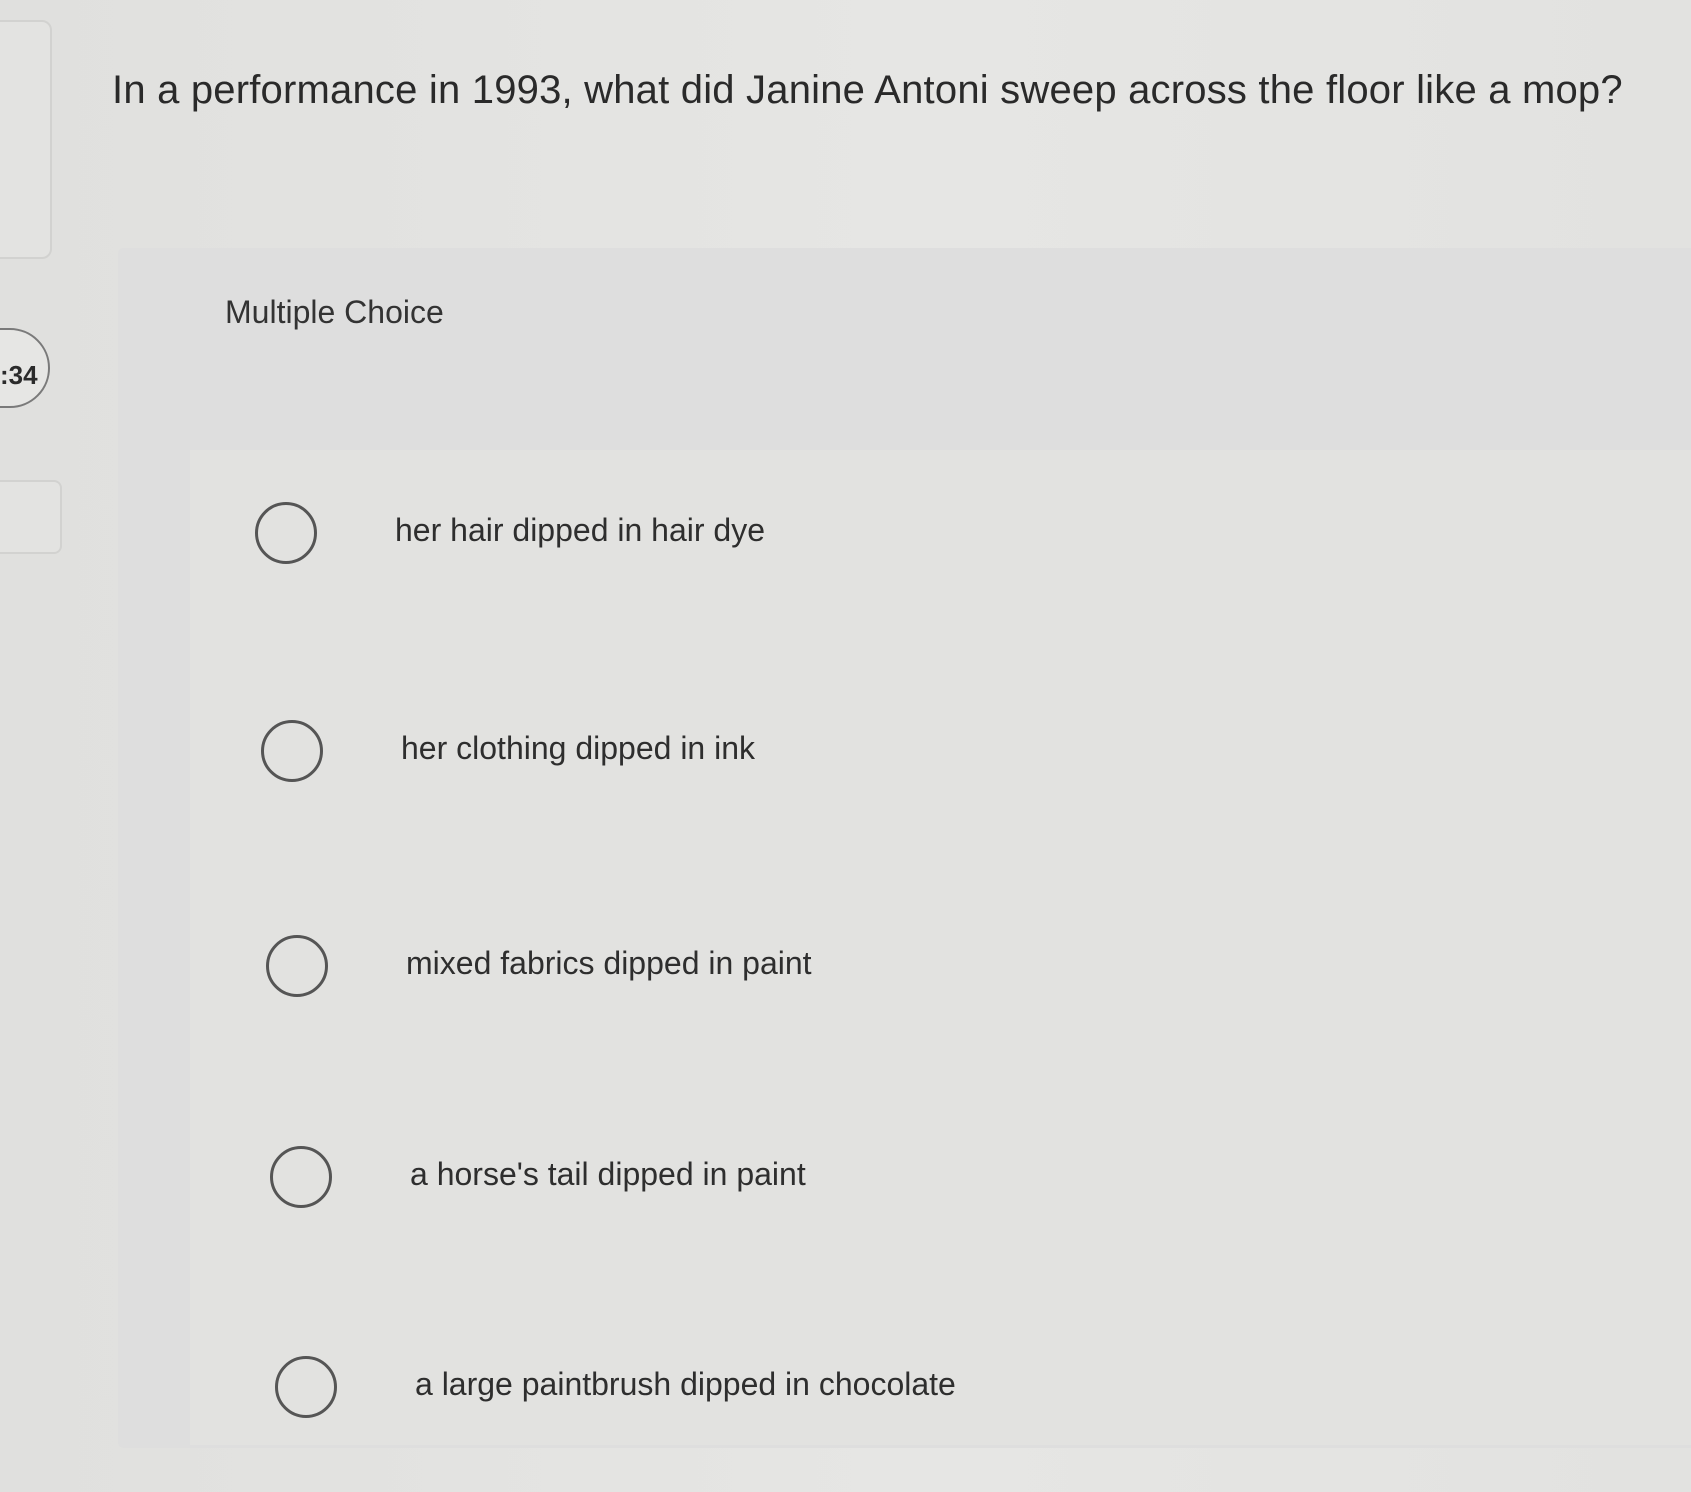  Describe the element at coordinates (19, 375) in the screenshot. I see `question-number-label: :34` at that location.